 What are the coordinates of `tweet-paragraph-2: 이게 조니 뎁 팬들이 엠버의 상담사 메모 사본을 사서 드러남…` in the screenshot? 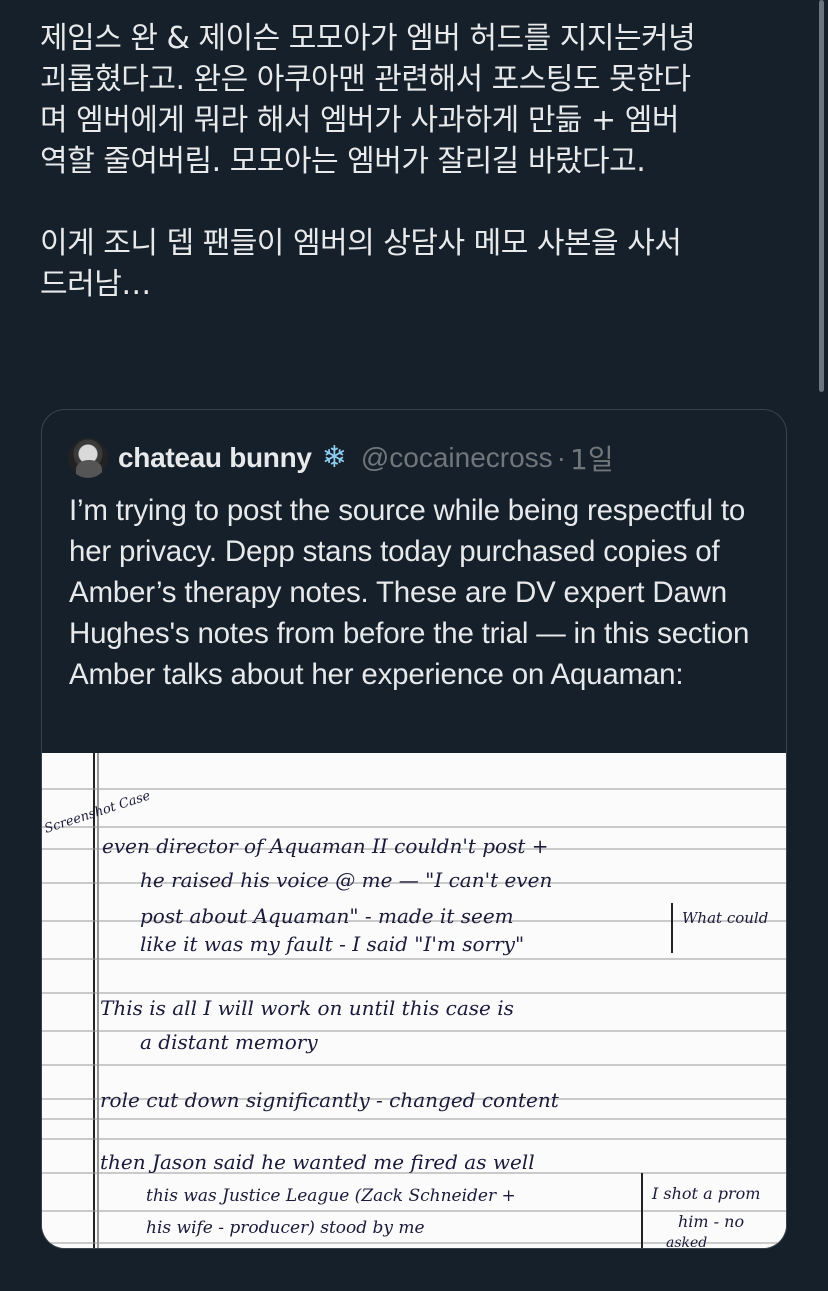 It's located at (361, 264).